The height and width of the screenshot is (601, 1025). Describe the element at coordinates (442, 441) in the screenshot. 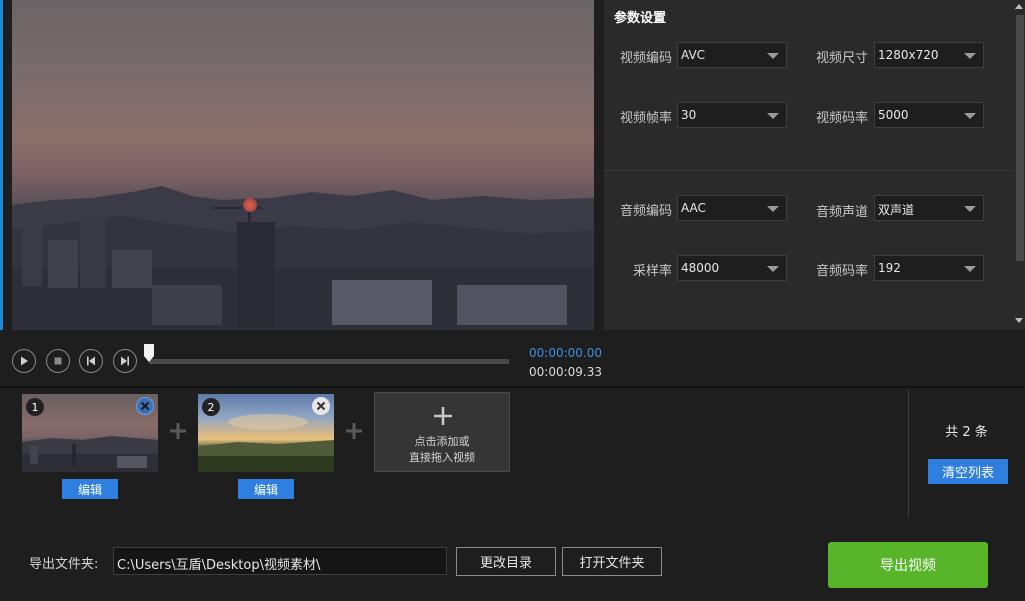

I see `add-tile-line-1: 点击添加或` at that location.